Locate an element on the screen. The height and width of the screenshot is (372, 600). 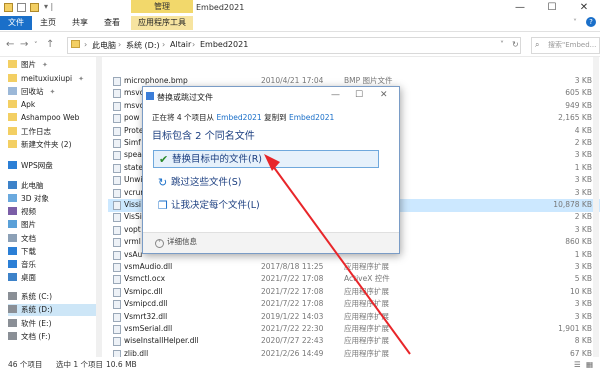
more-details-toggle: ˅ 详细信息 is located at coordinates (176, 242).